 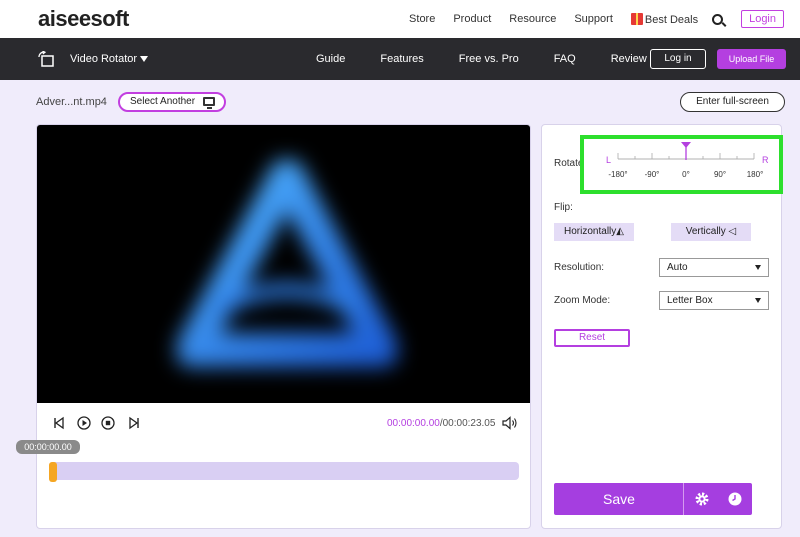 What do you see at coordinates (565, 59) in the screenshot?
I see `nav-faq: FAQ` at bounding box center [565, 59].